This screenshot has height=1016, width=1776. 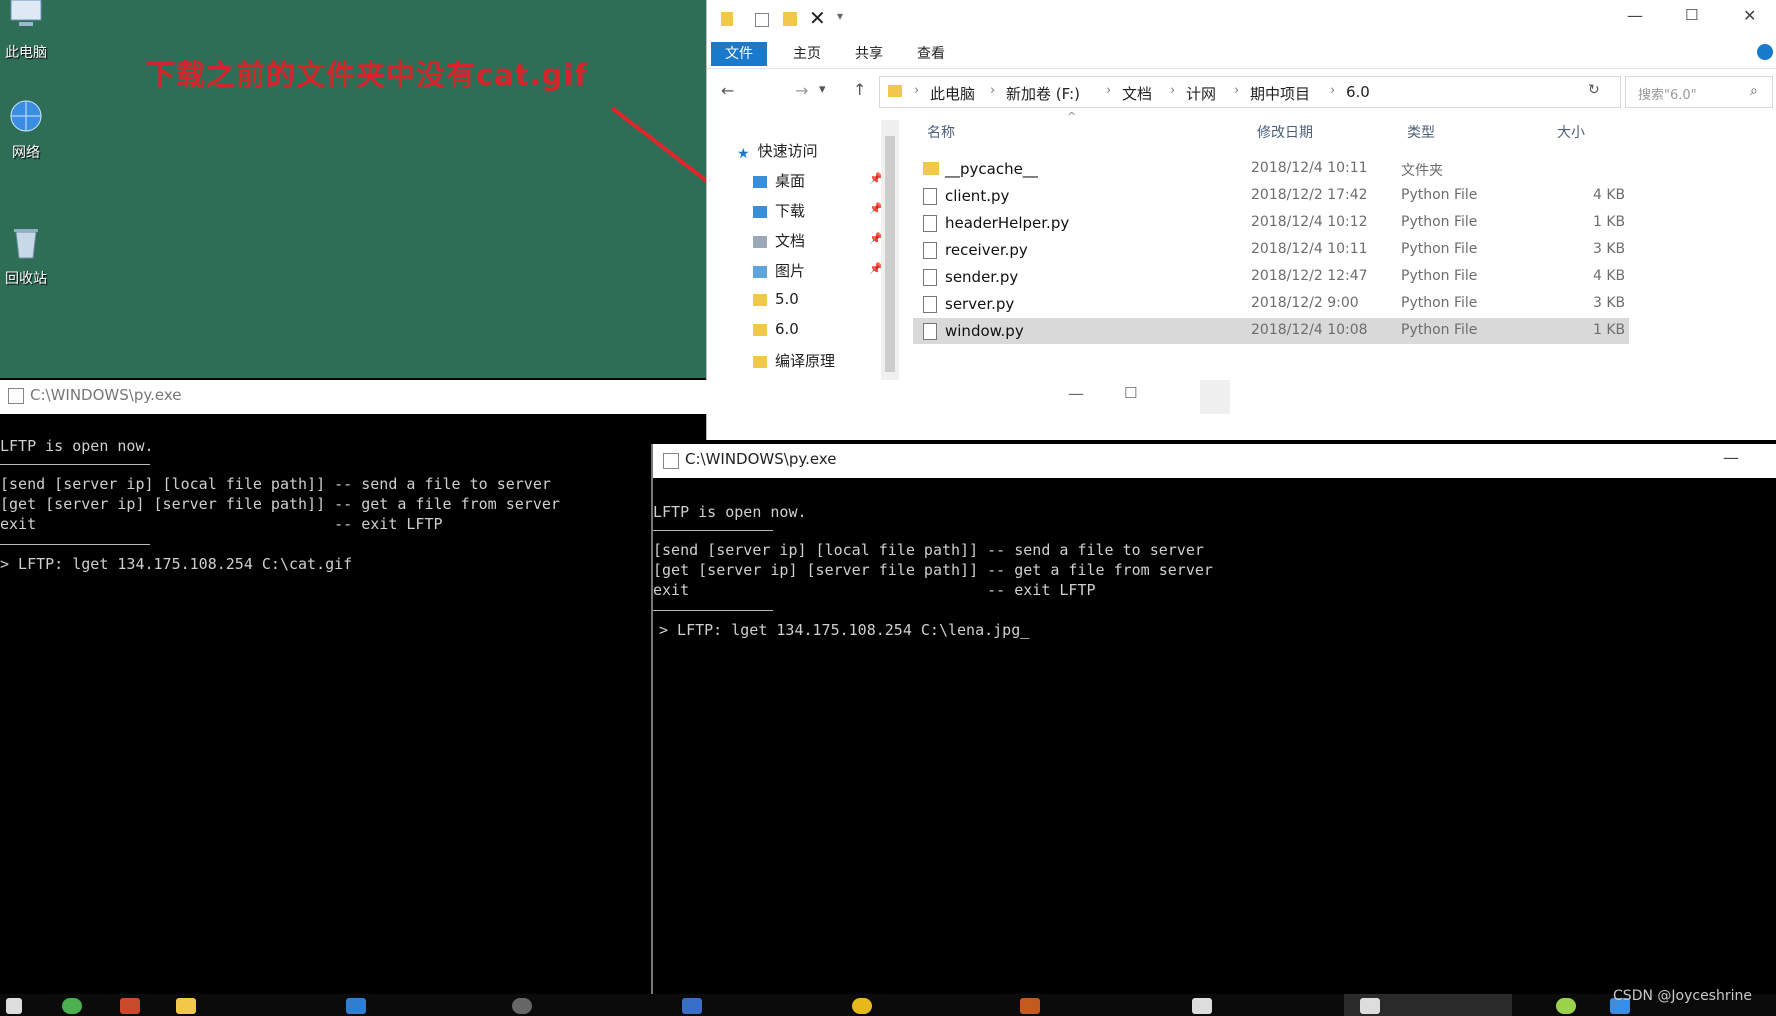 I want to click on file-date: 2018/12/4 10:11, so click(x=1309, y=168).